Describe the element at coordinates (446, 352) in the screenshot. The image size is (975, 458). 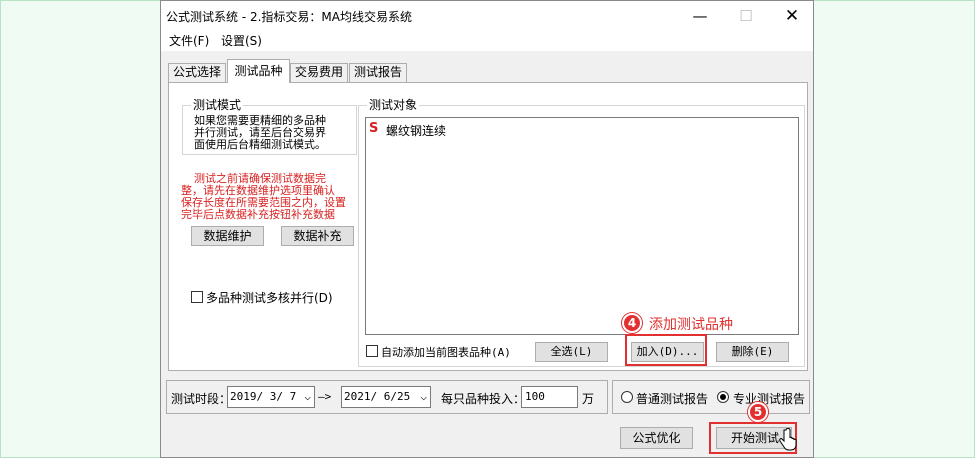
I see `auto-add-label: 自动添加当前图表品种(A)` at that location.